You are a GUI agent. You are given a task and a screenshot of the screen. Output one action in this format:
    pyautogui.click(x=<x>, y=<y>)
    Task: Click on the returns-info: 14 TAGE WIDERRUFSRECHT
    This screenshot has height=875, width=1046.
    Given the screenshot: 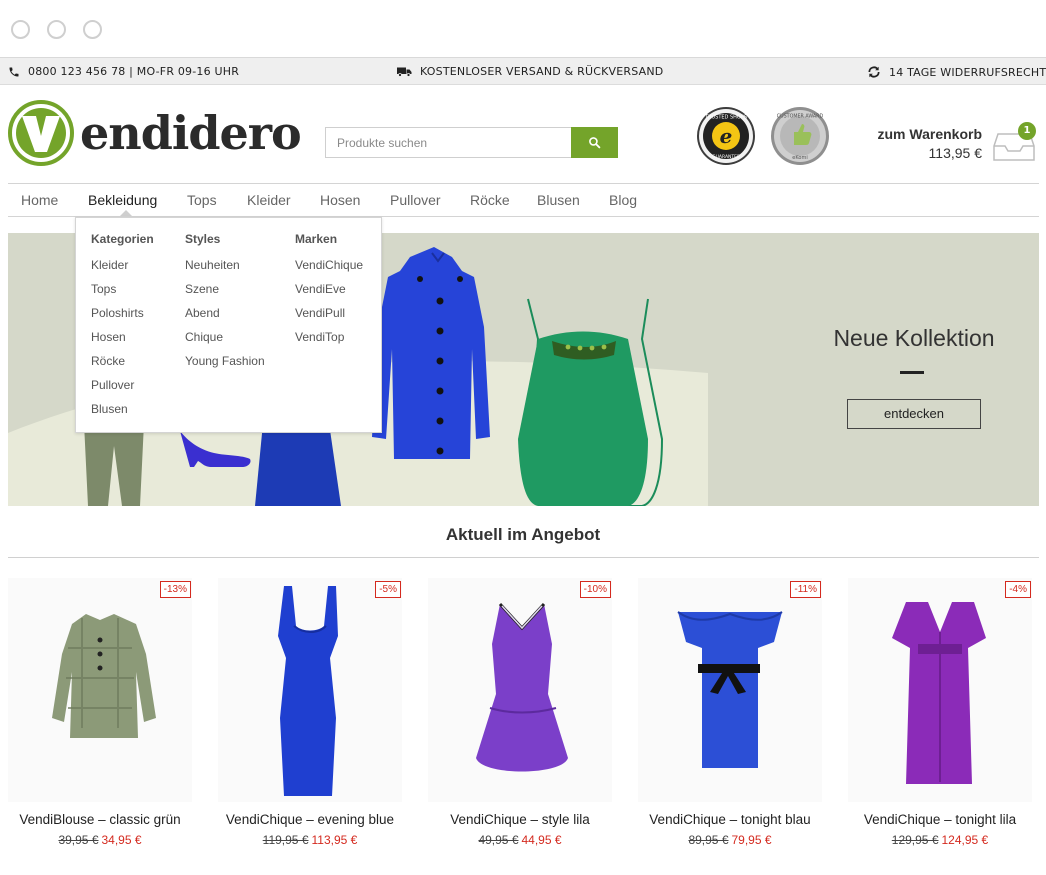 What is the action you would take?
    pyautogui.click(x=956, y=72)
    